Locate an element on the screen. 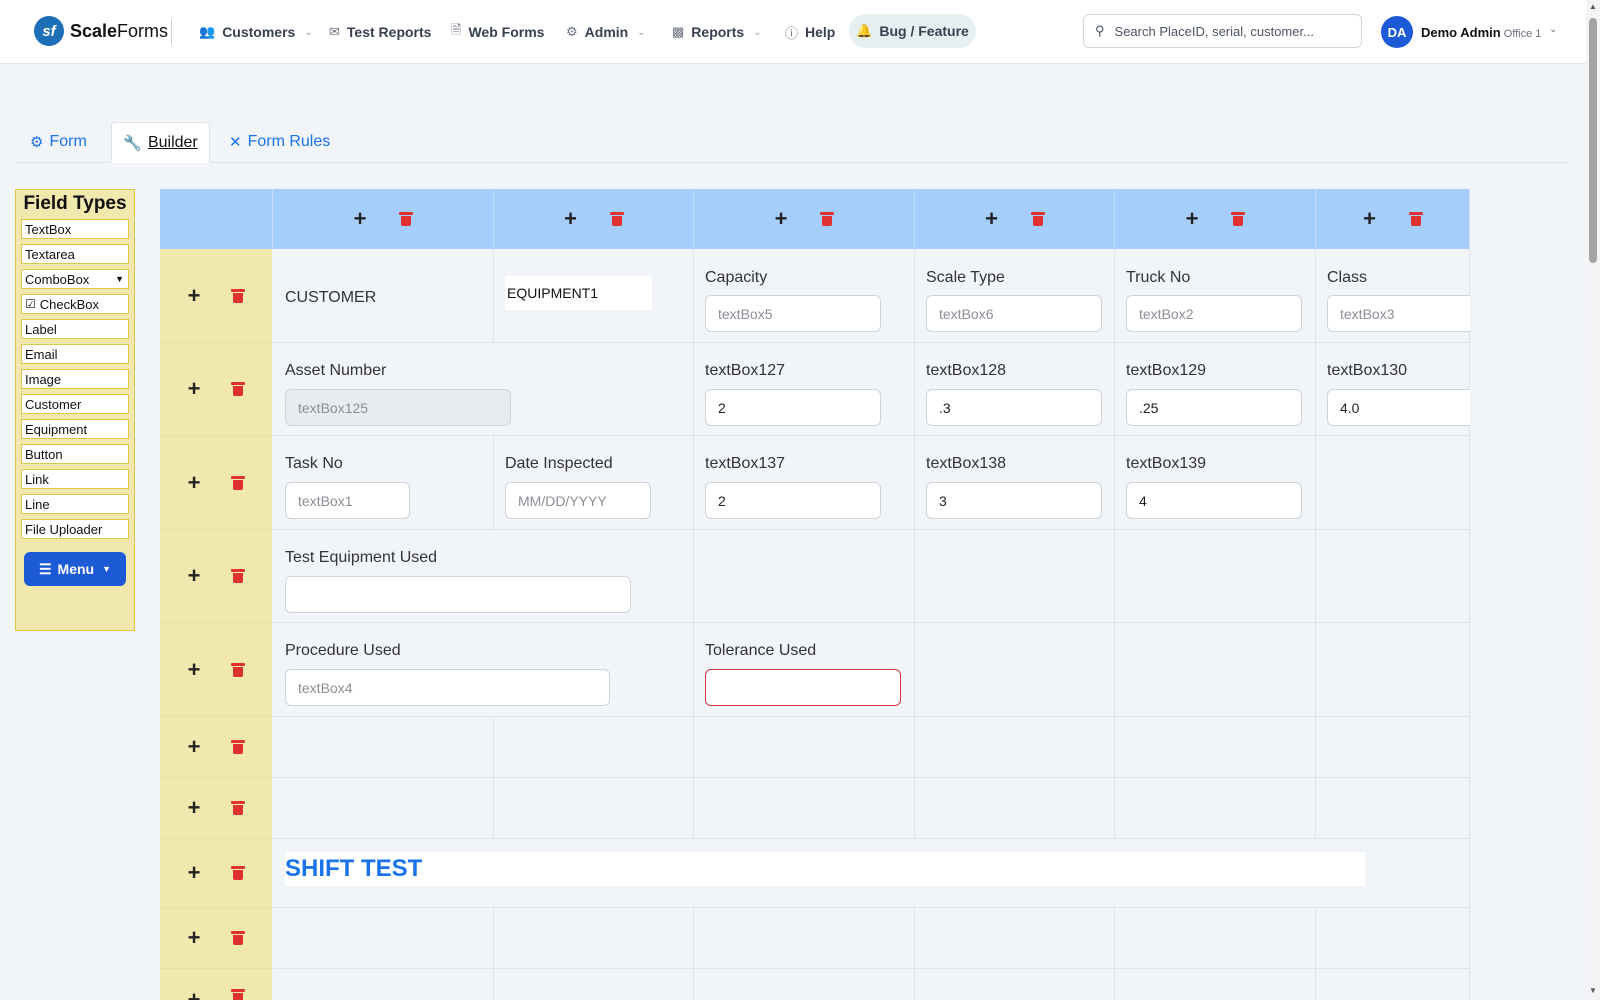  shift-test-heading: SHIFT TEST is located at coordinates (825, 869).